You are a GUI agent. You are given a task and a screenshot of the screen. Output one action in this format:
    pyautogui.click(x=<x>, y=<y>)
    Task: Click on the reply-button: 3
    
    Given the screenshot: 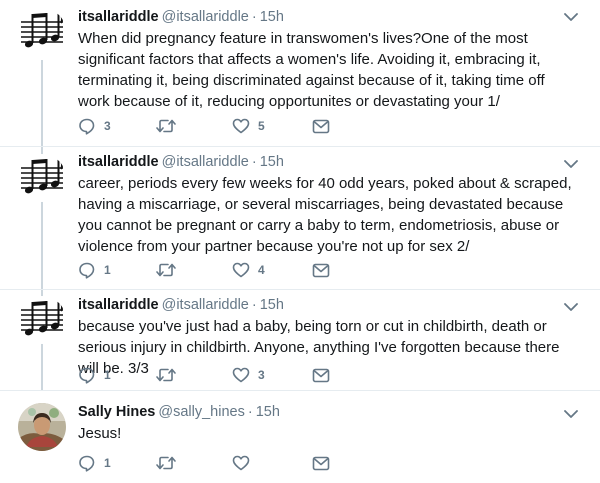 What is the action you would take?
    pyautogui.click(x=116, y=126)
    